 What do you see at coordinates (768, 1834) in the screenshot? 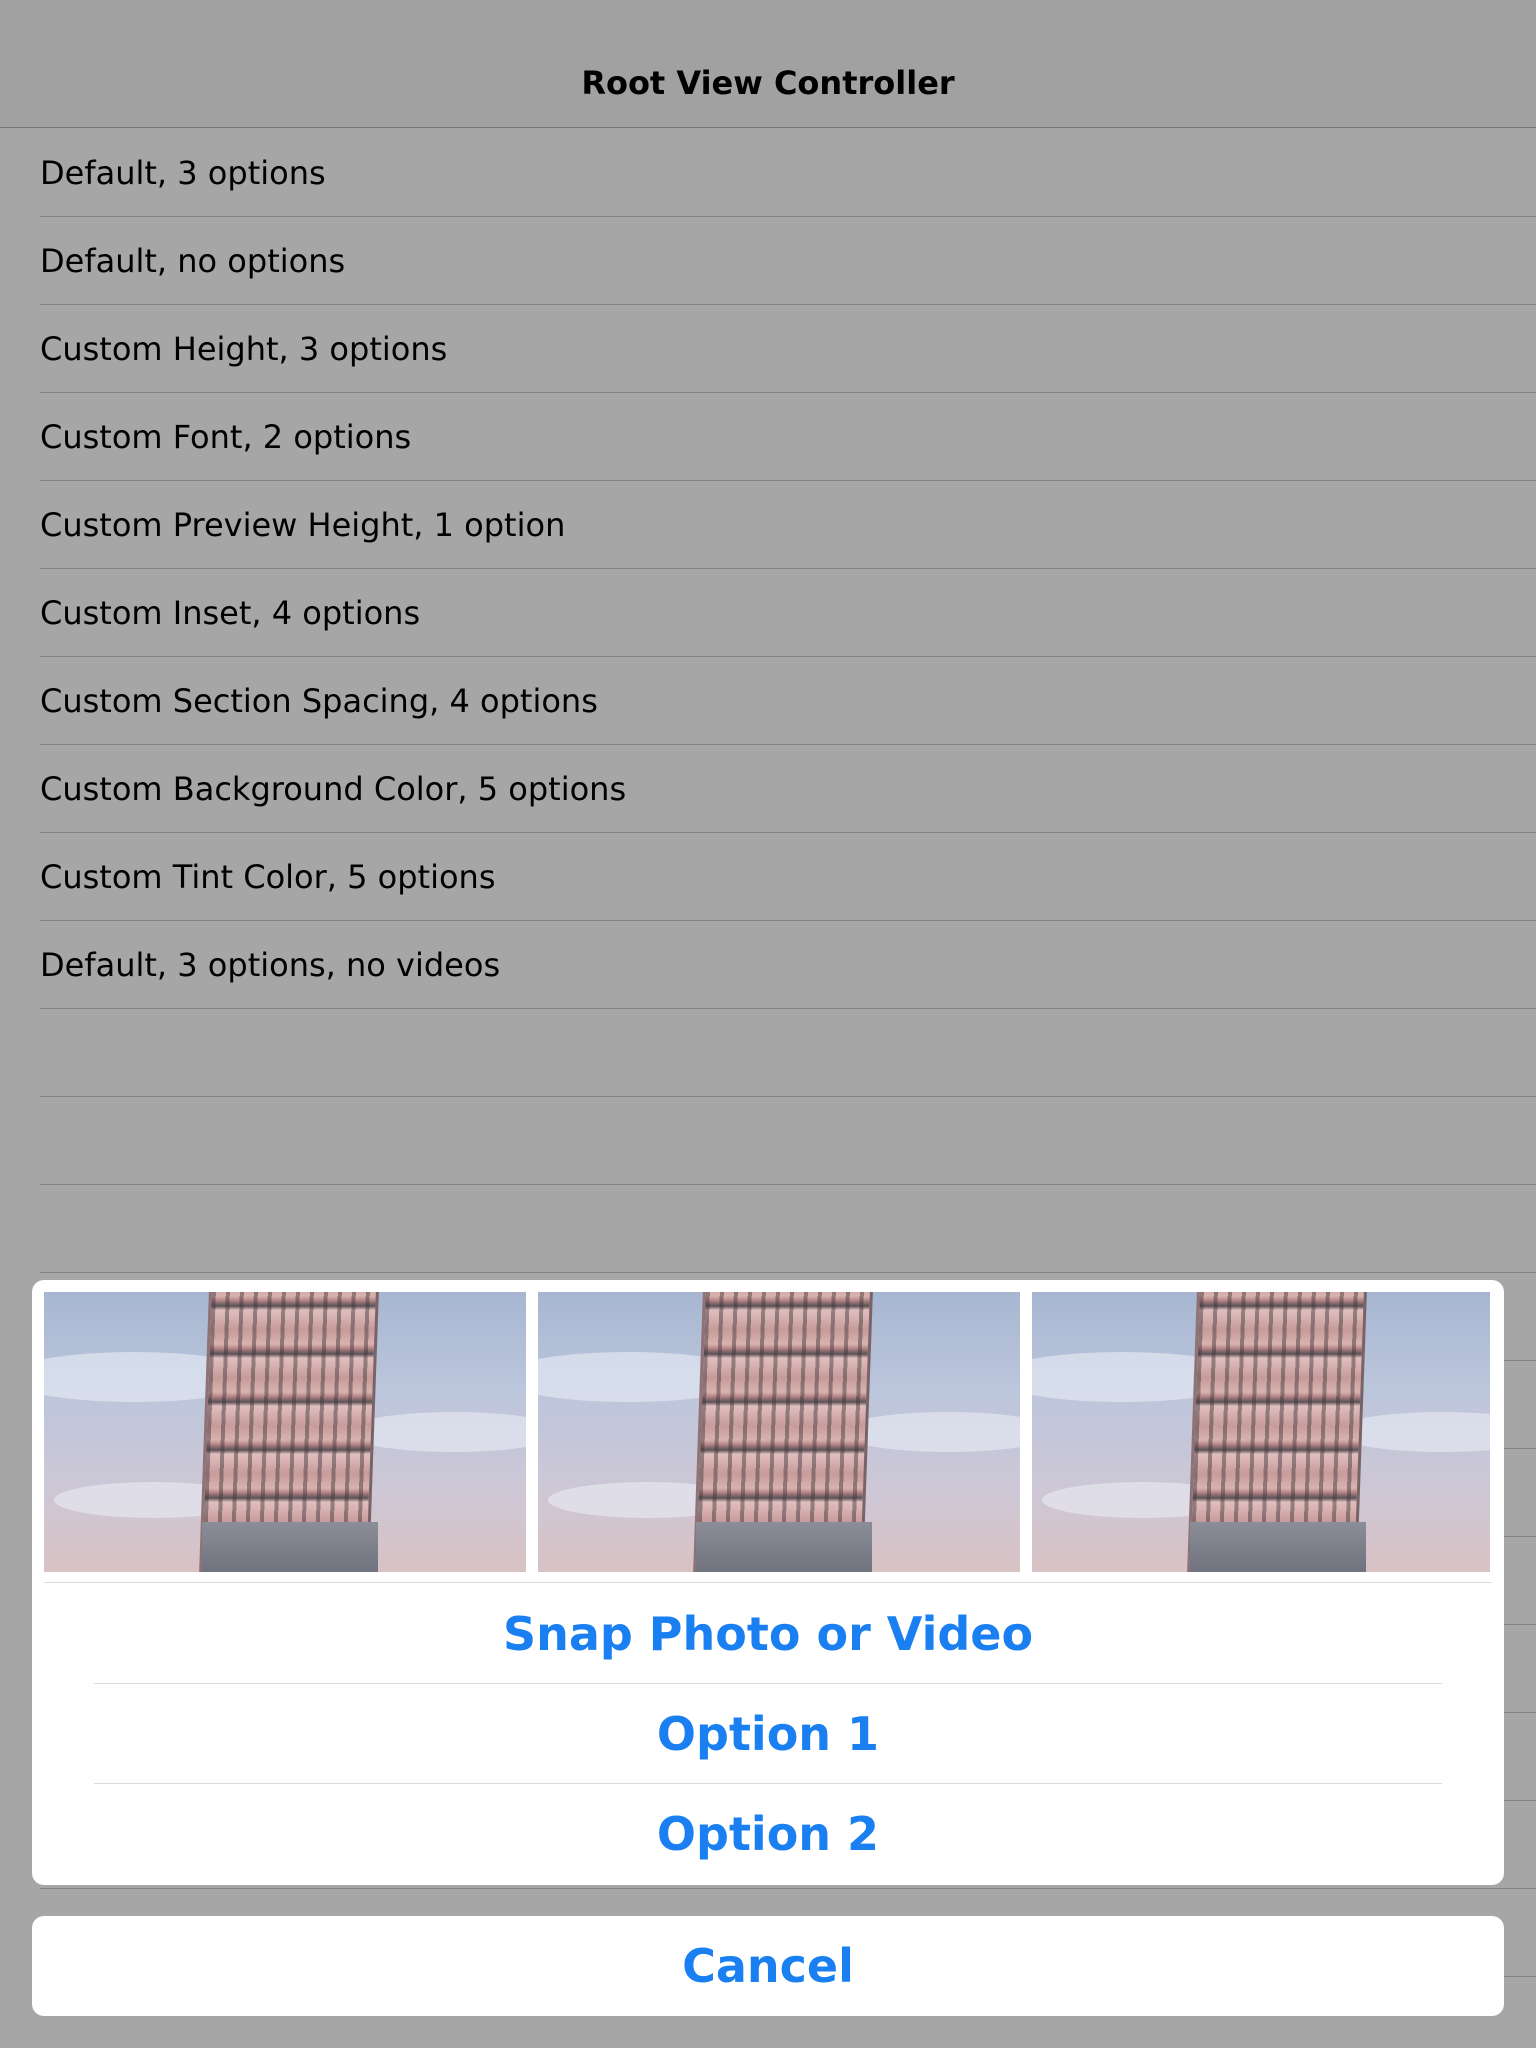
I see `option-2-button: Option 2` at bounding box center [768, 1834].